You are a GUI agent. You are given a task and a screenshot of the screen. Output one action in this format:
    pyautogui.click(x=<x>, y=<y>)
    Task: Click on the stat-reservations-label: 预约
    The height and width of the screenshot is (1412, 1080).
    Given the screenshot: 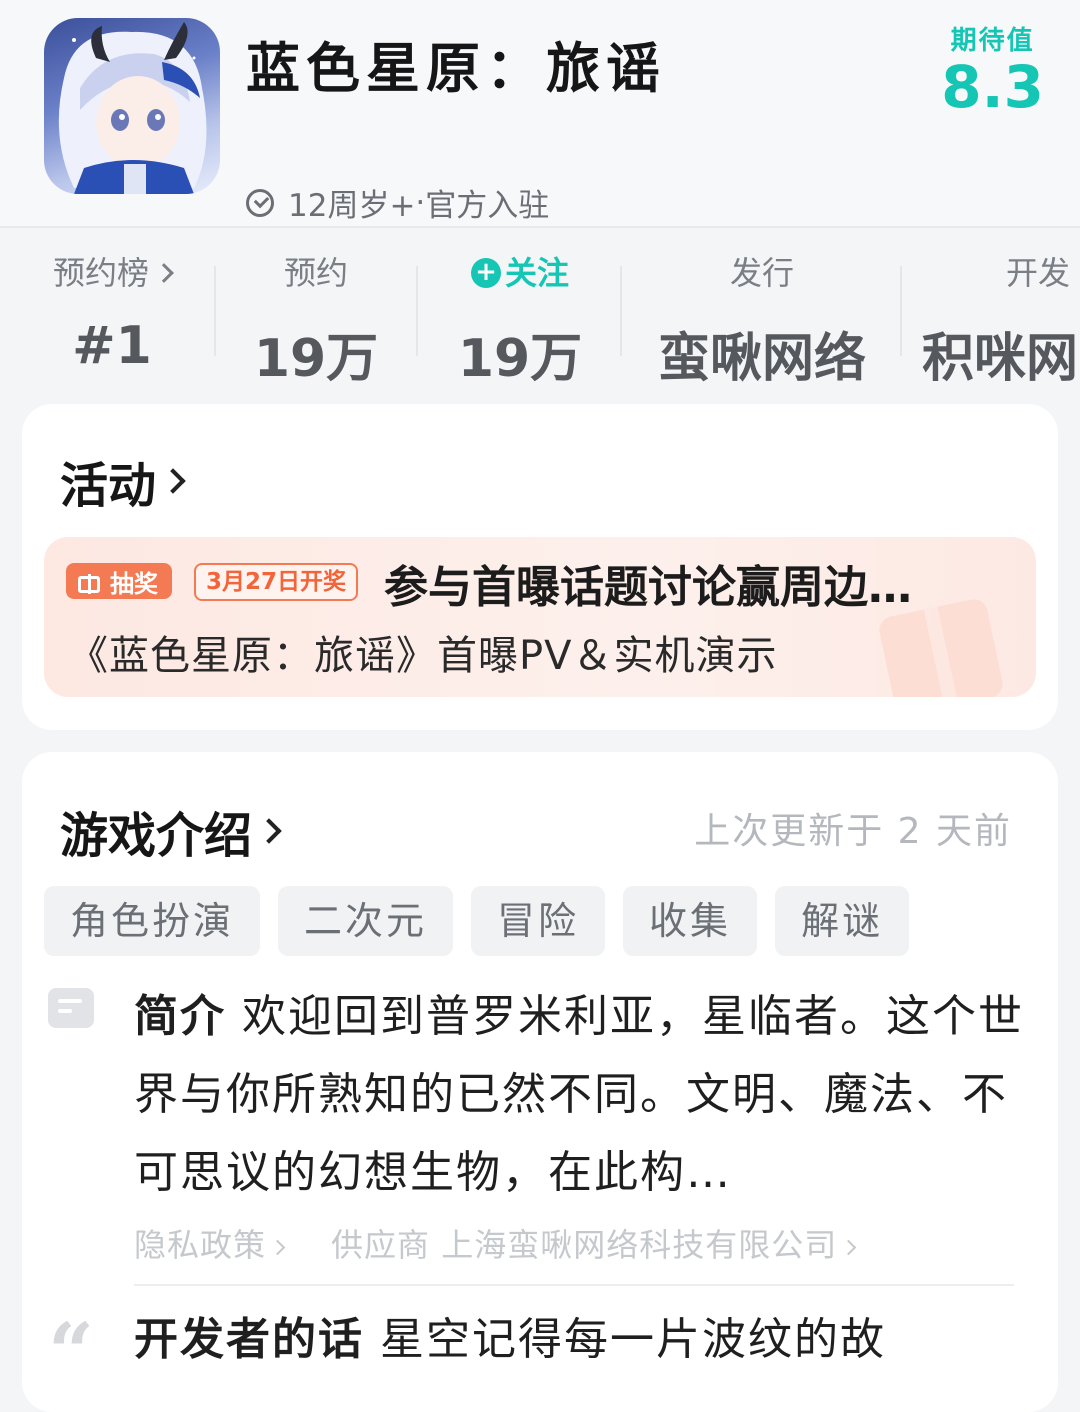 What is the action you would take?
    pyautogui.click(x=315, y=273)
    